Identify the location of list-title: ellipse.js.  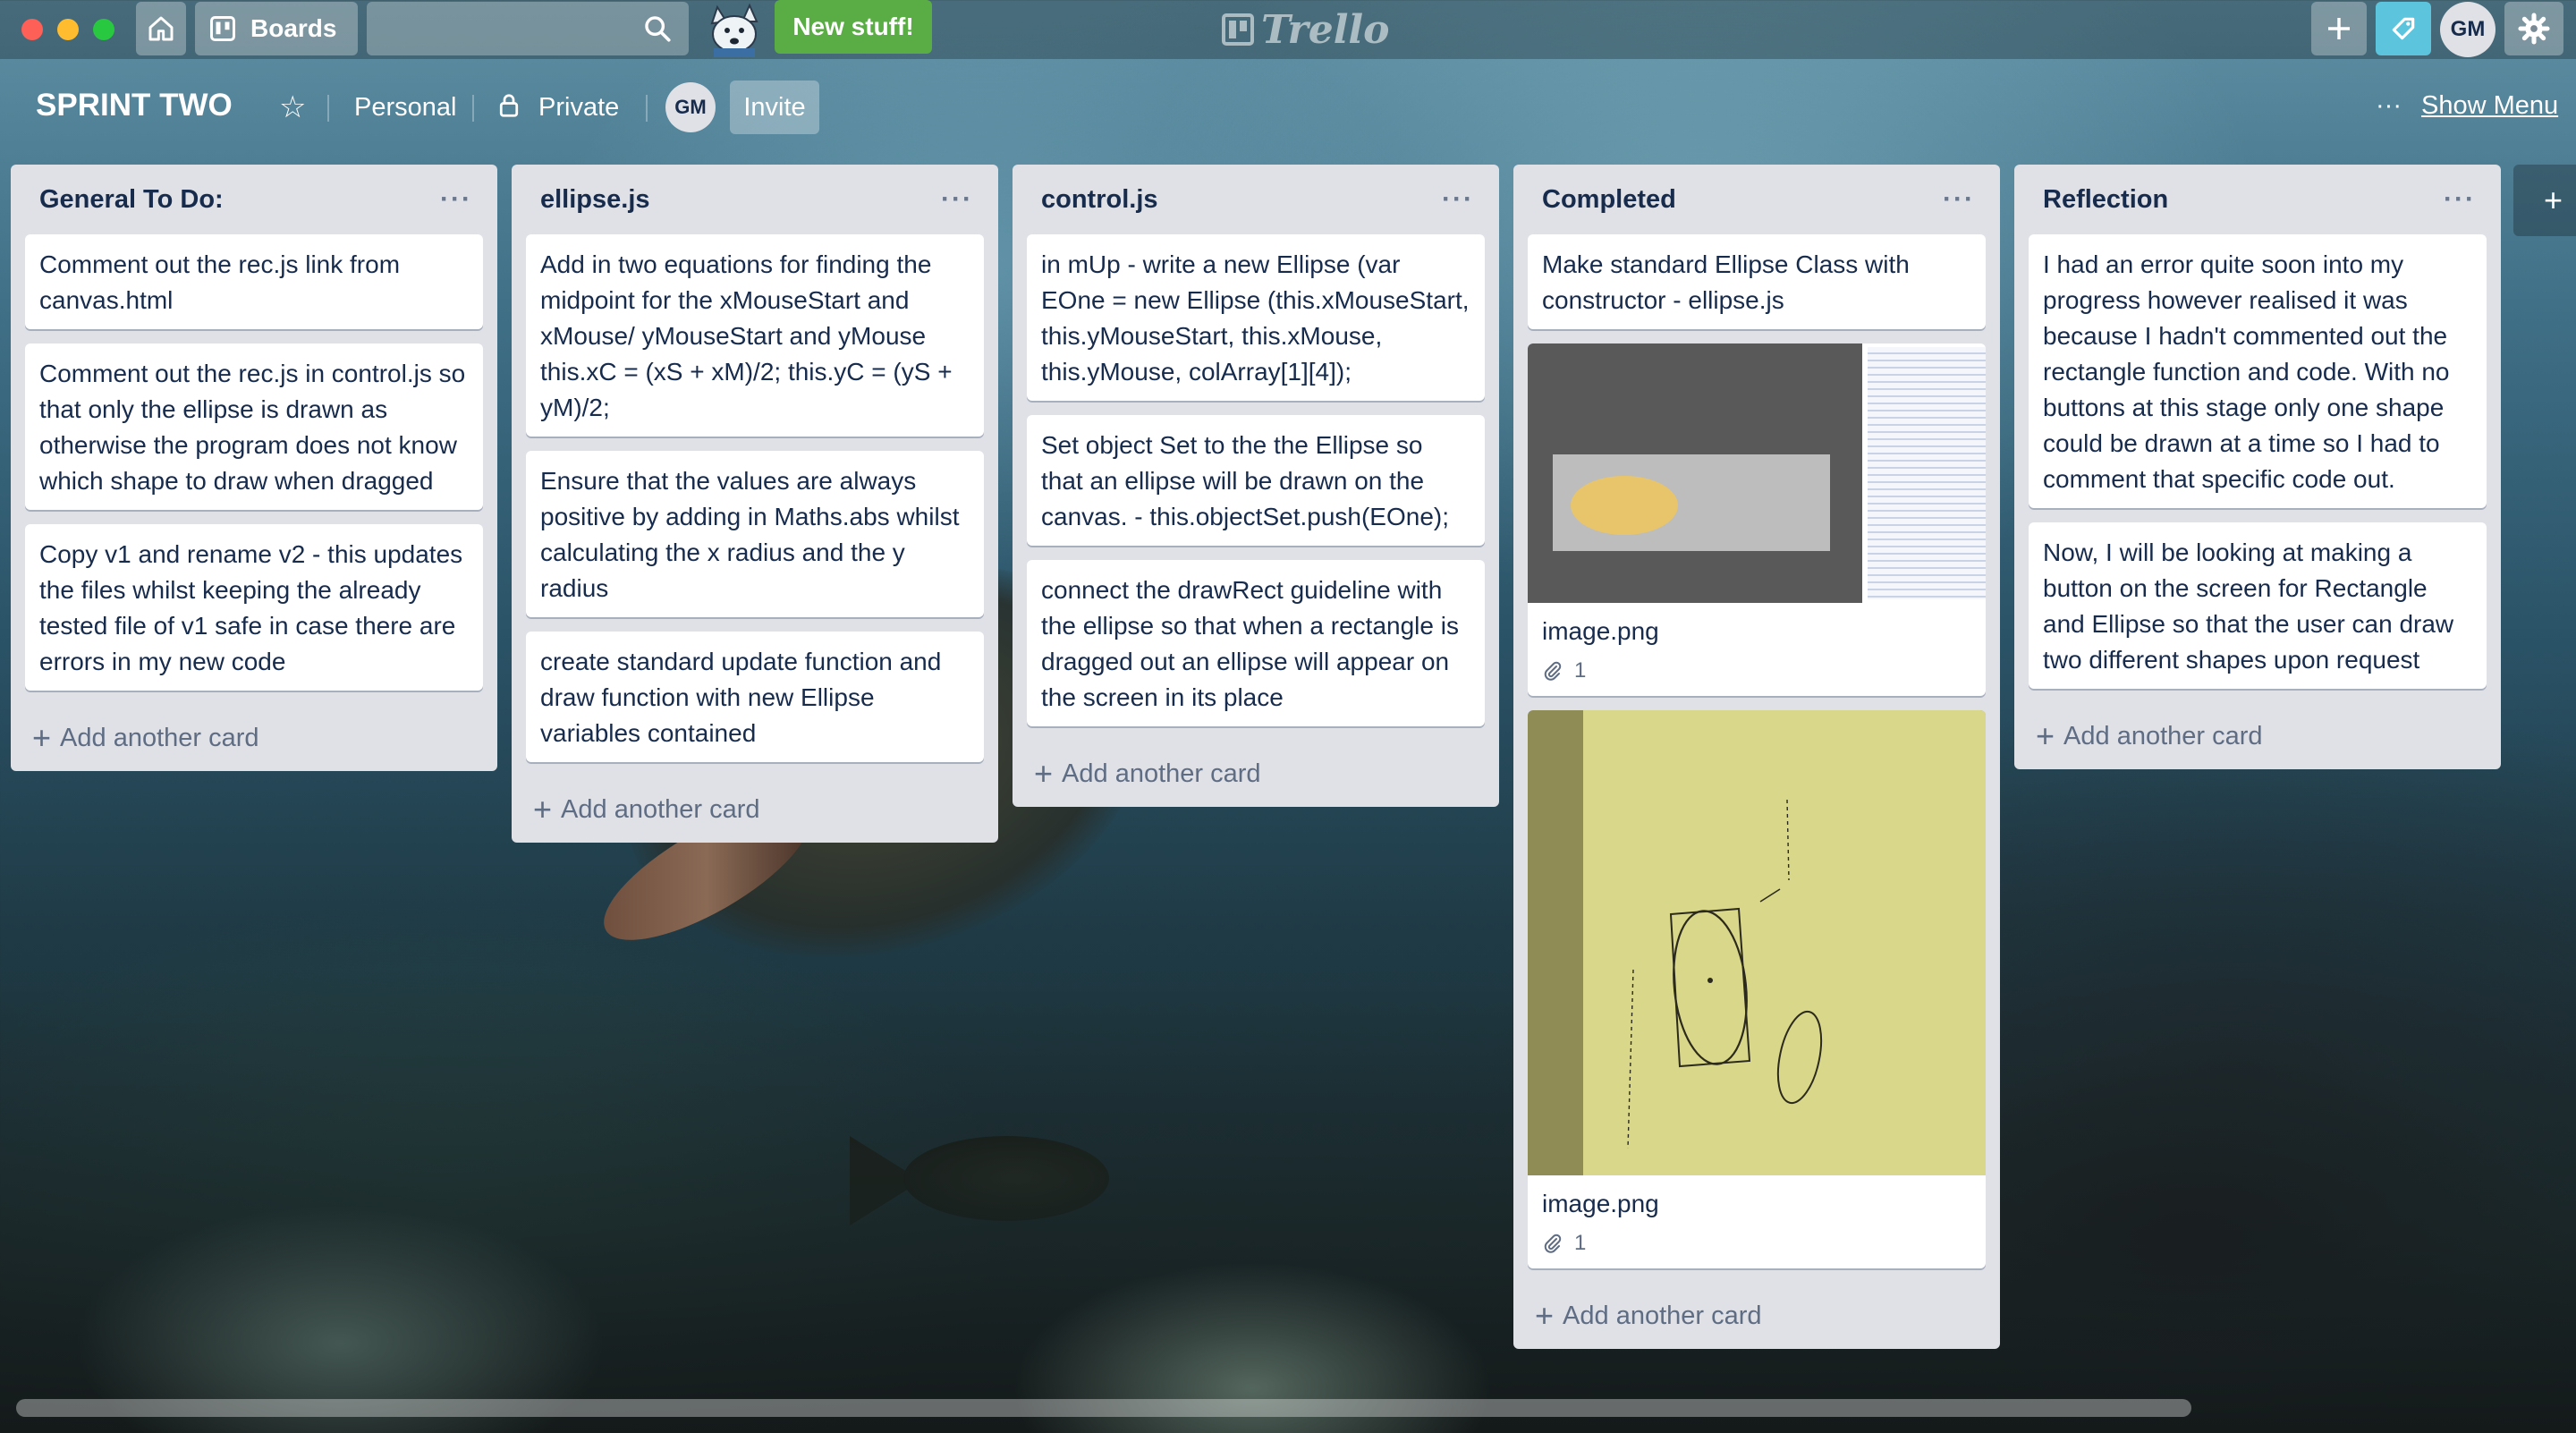
(595, 200).